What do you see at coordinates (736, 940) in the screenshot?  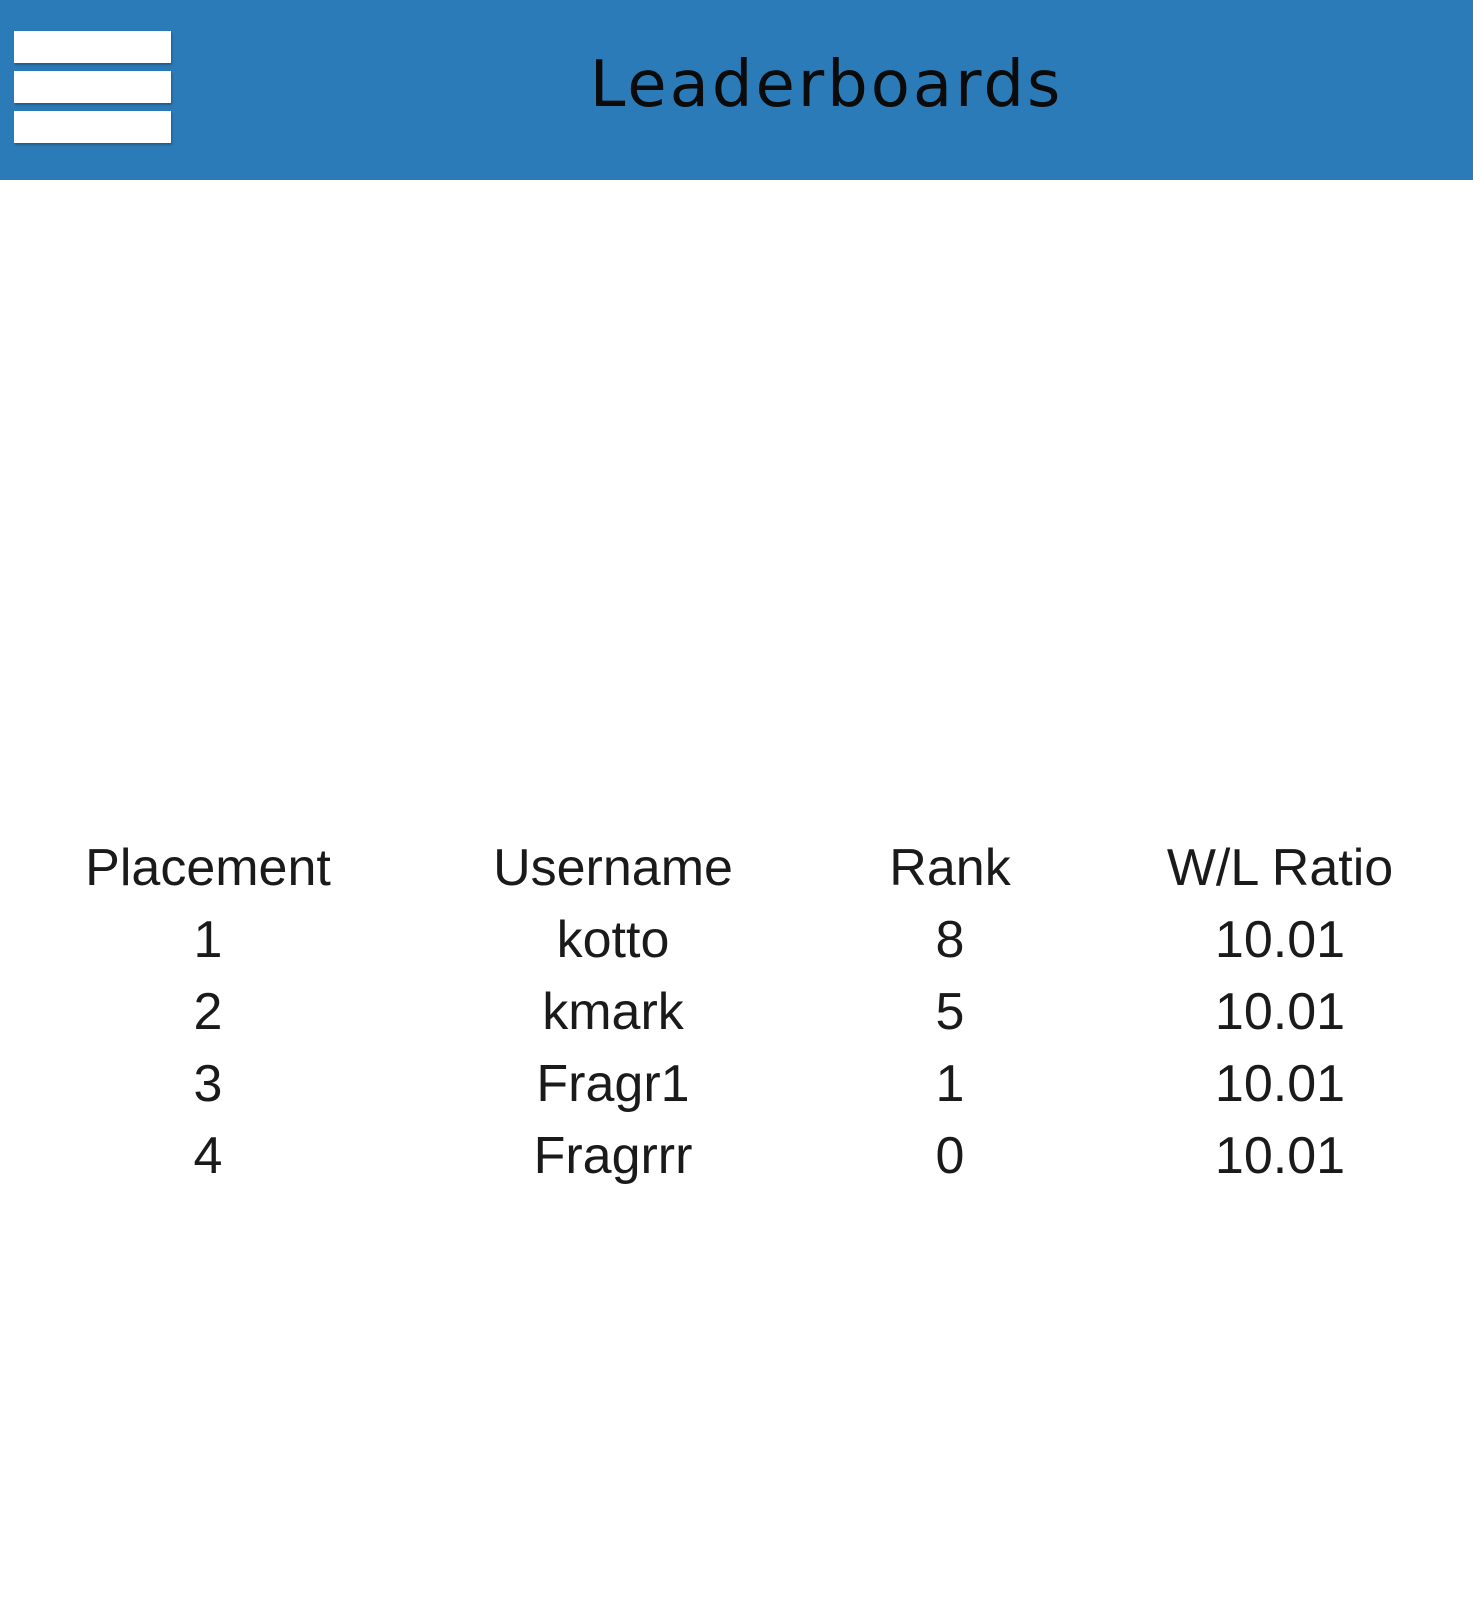 I see `table-row: 1 kotto 8 10.01` at bounding box center [736, 940].